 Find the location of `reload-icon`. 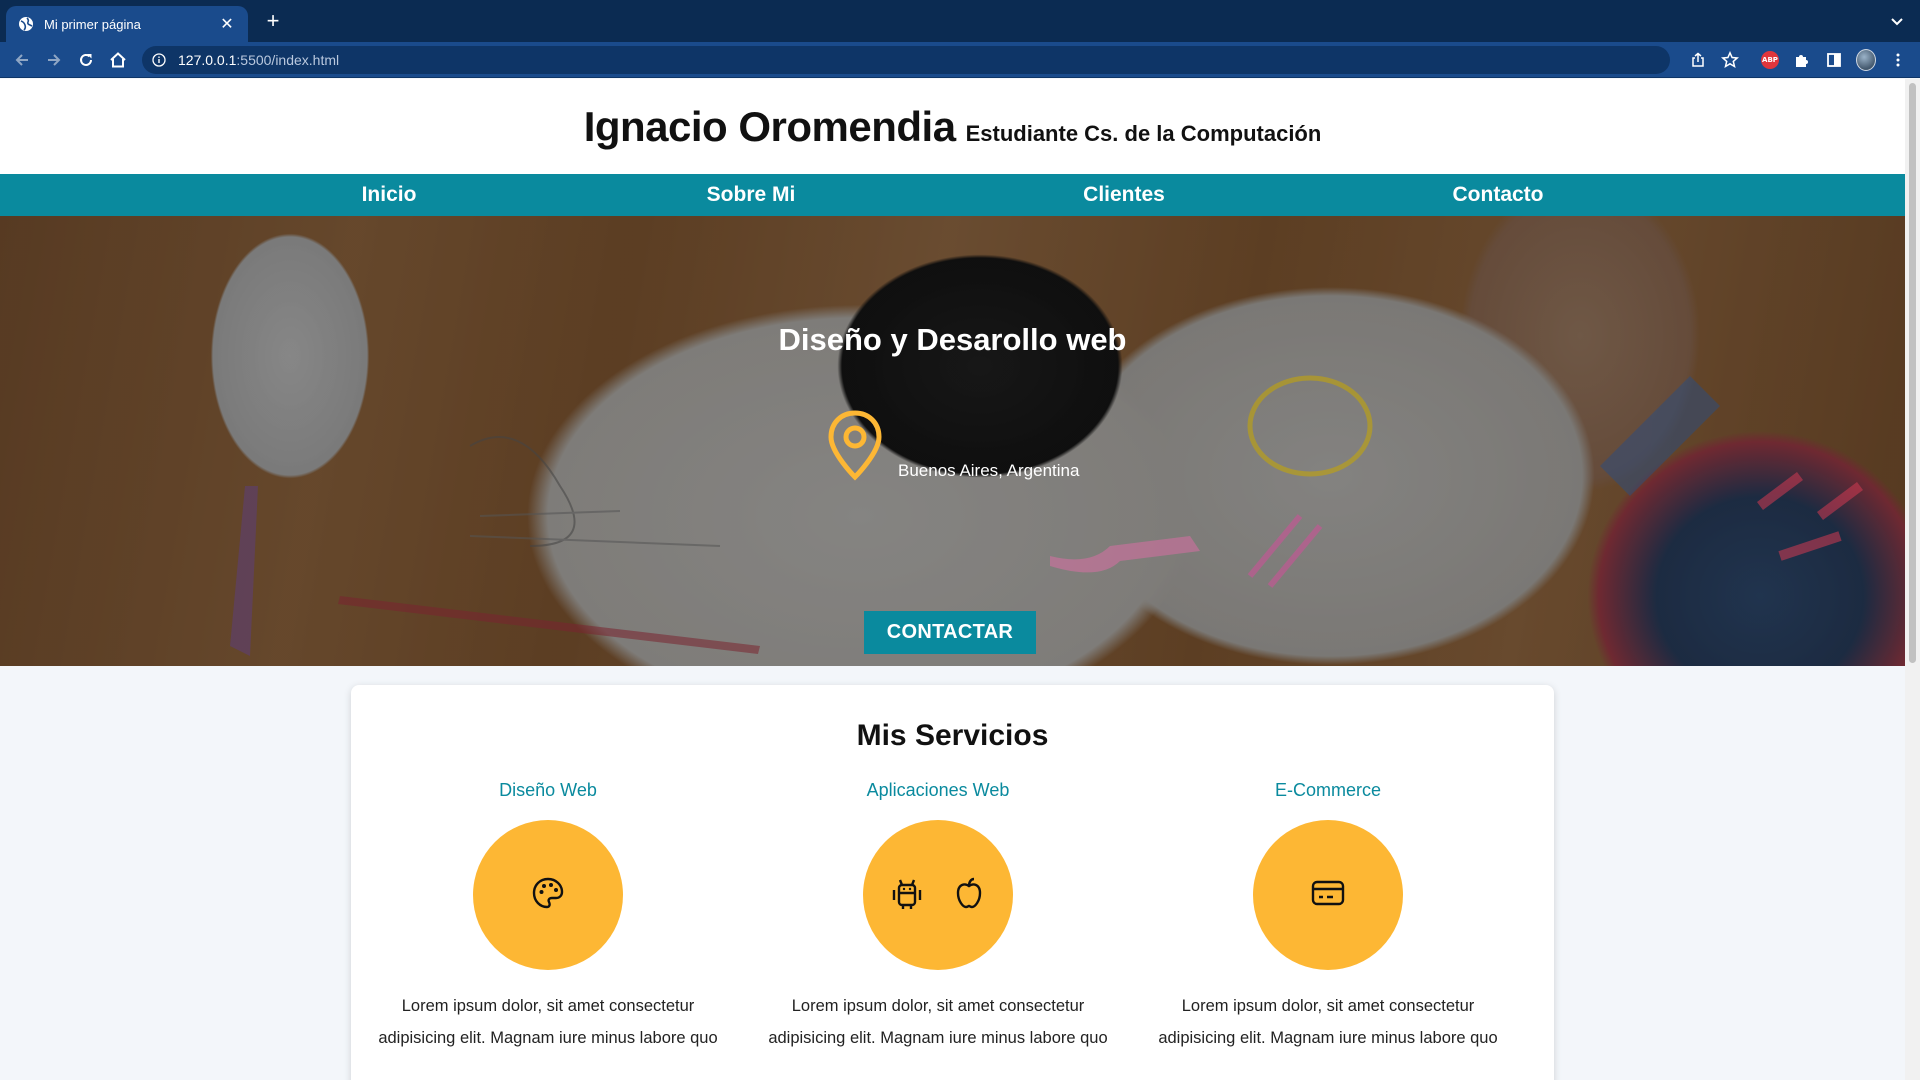

reload-icon is located at coordinates (86, 60).